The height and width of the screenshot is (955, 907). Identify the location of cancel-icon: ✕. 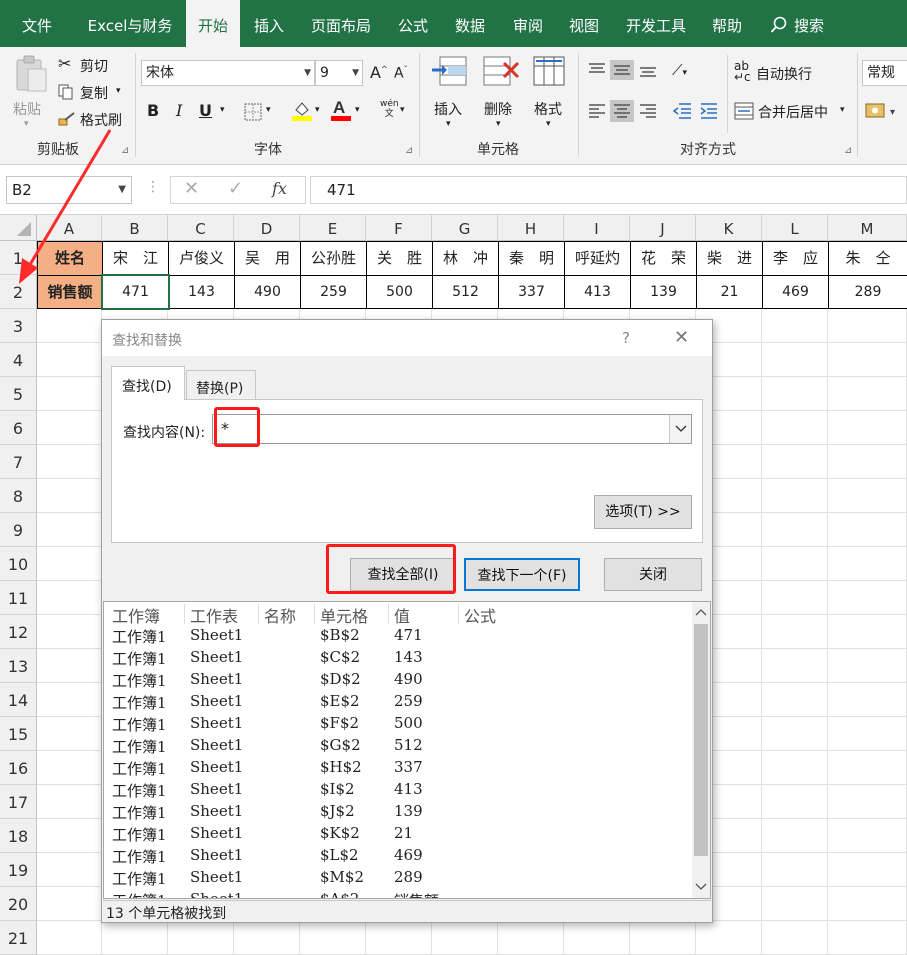
(191, 188).